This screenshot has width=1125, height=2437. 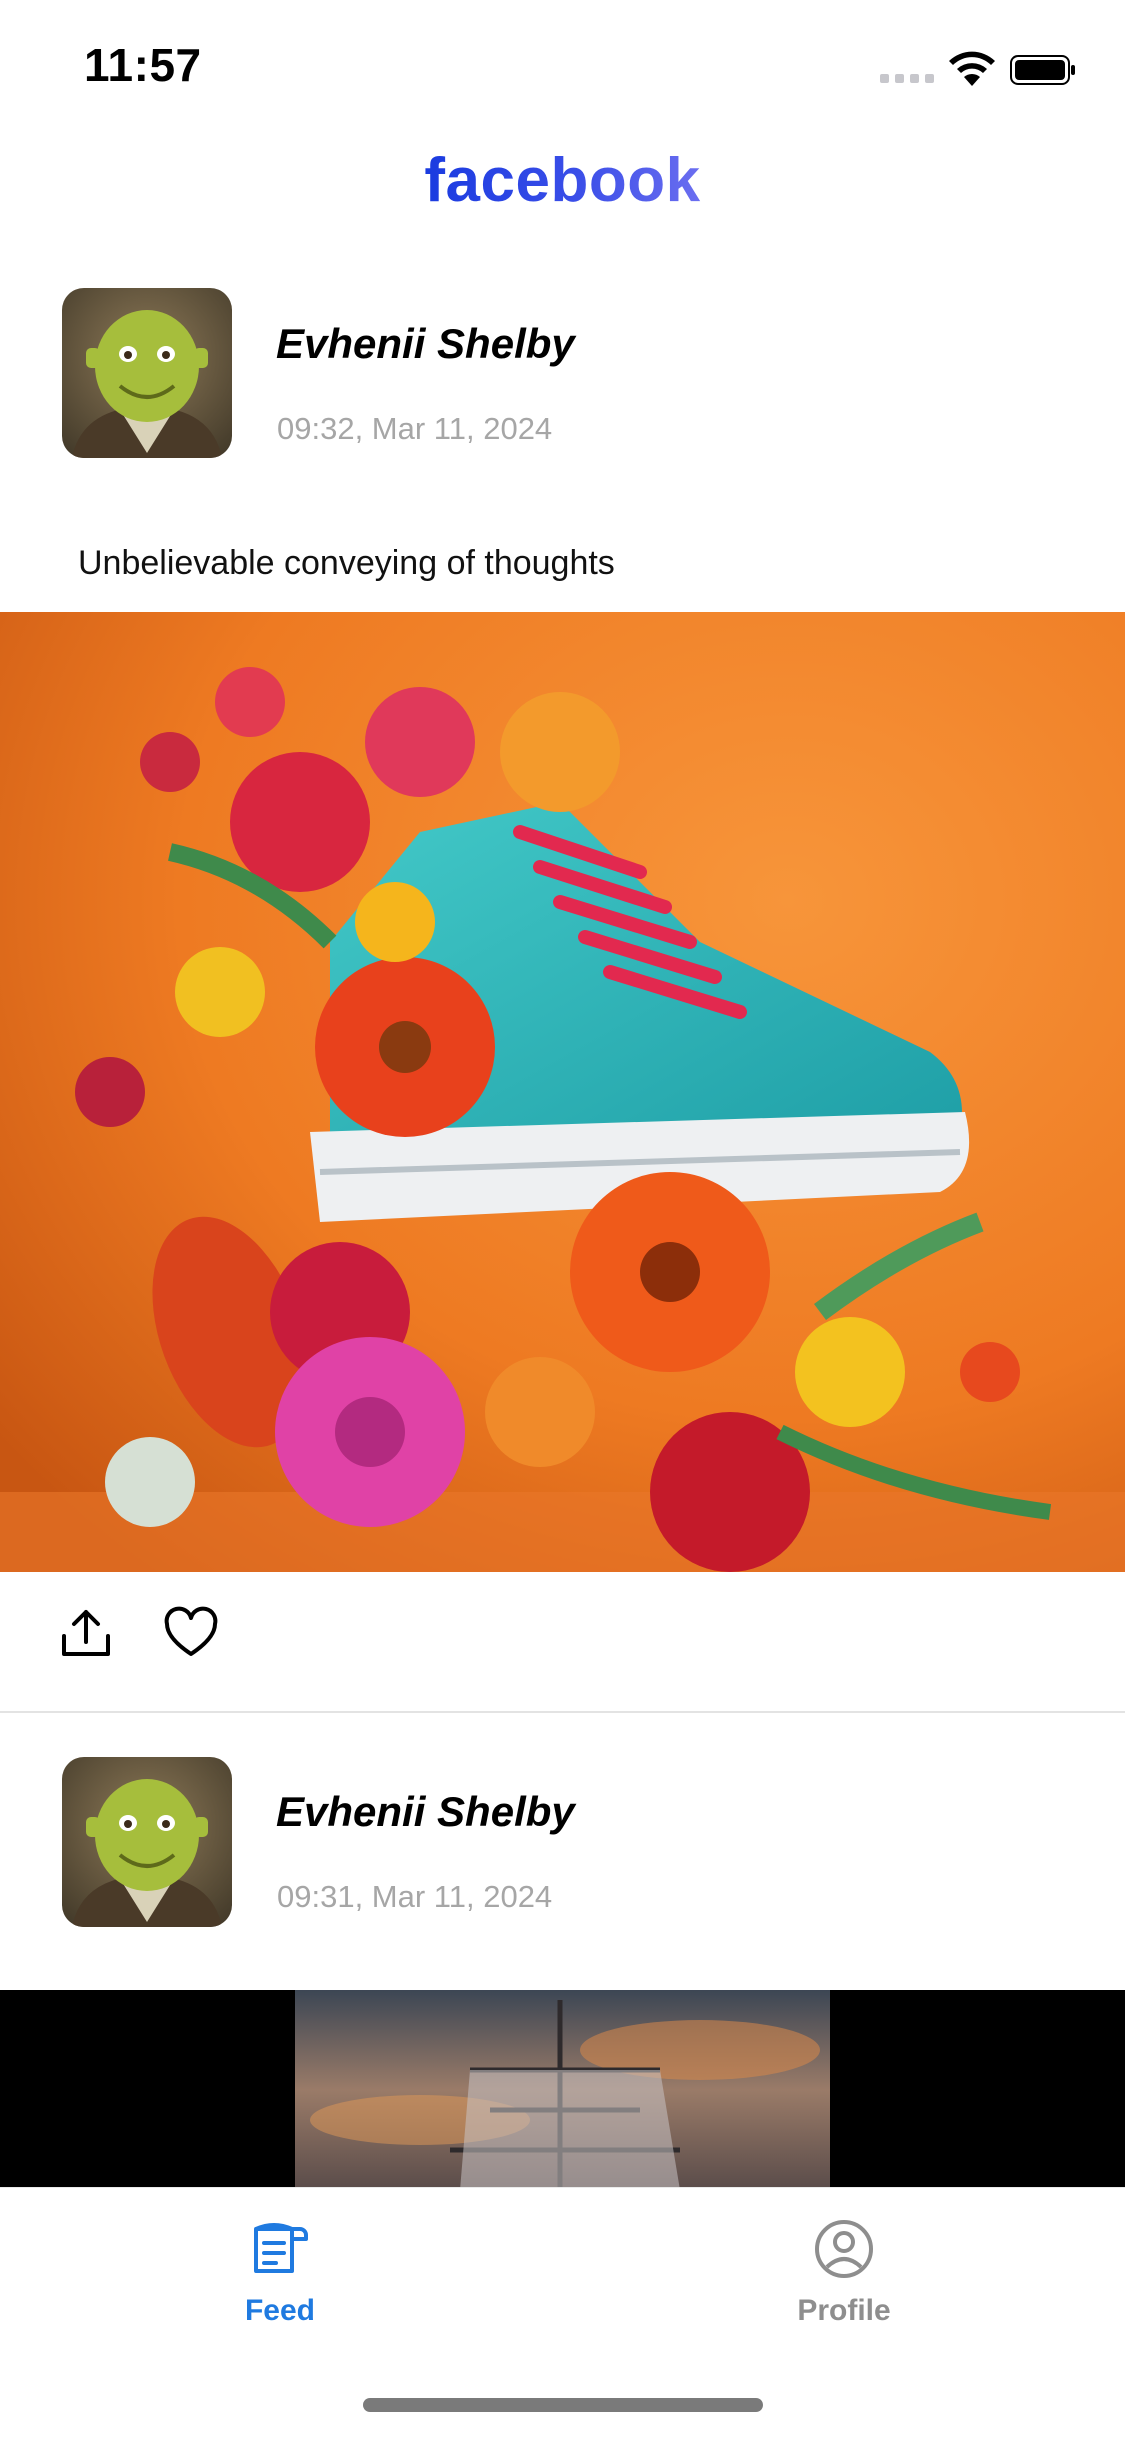 What do you see at coordinates (1042, 70) in the screenshot?
I see `battery-icon` at bounding box center [1042, 70].